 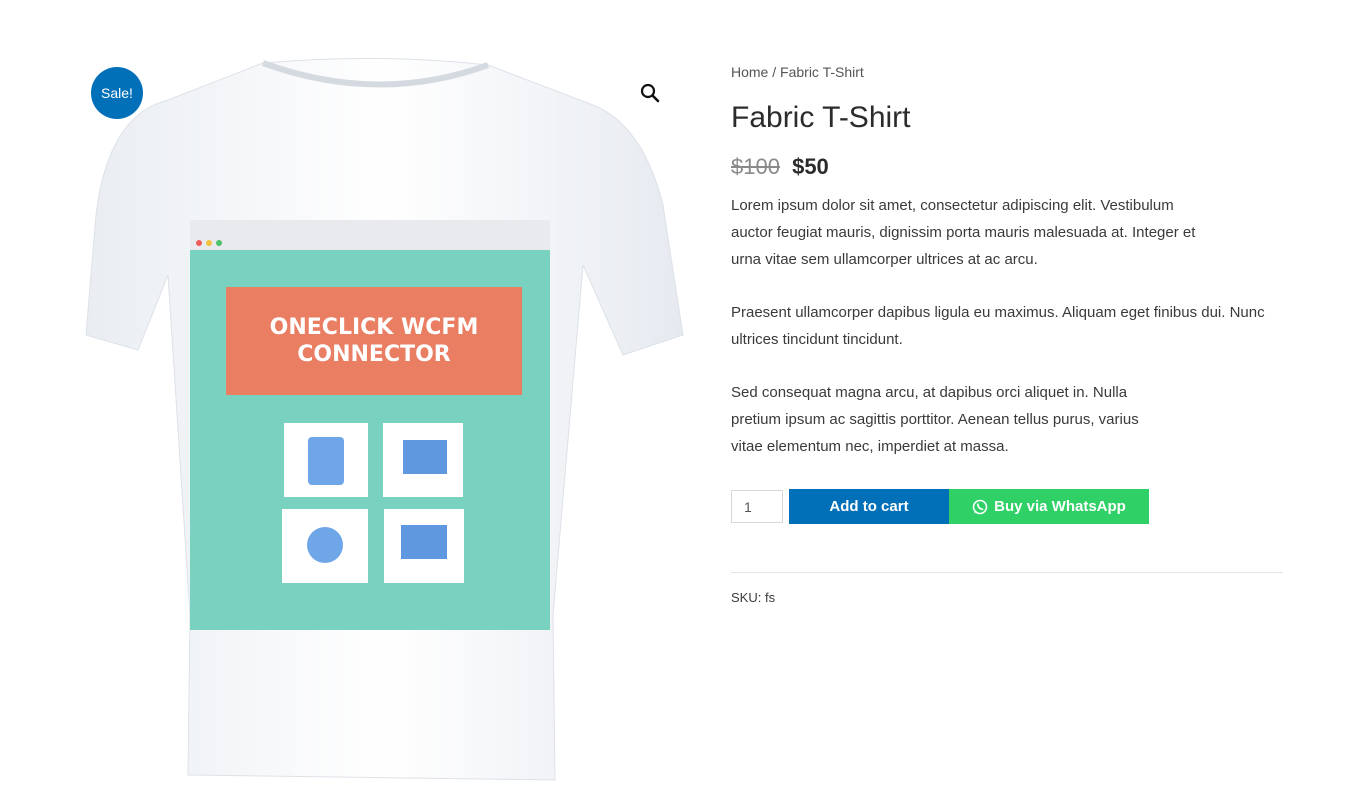 What do you see at coordinates (822, 72) in the screenshot?
I see `breadcrumb-current: Fabric T-Shirt` at bounding box center [822, 72].